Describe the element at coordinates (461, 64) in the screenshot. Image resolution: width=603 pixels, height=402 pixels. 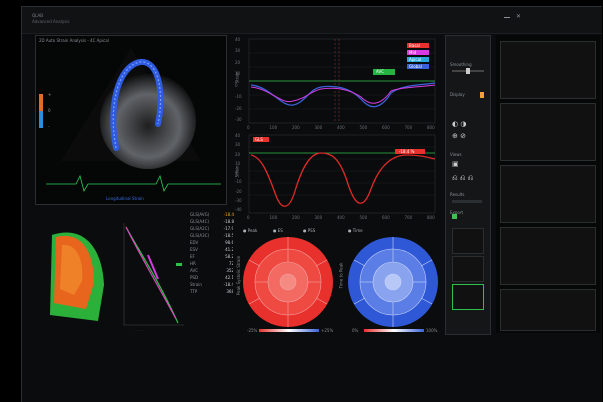
I see `label-smoothing: Smoothing` at that location.